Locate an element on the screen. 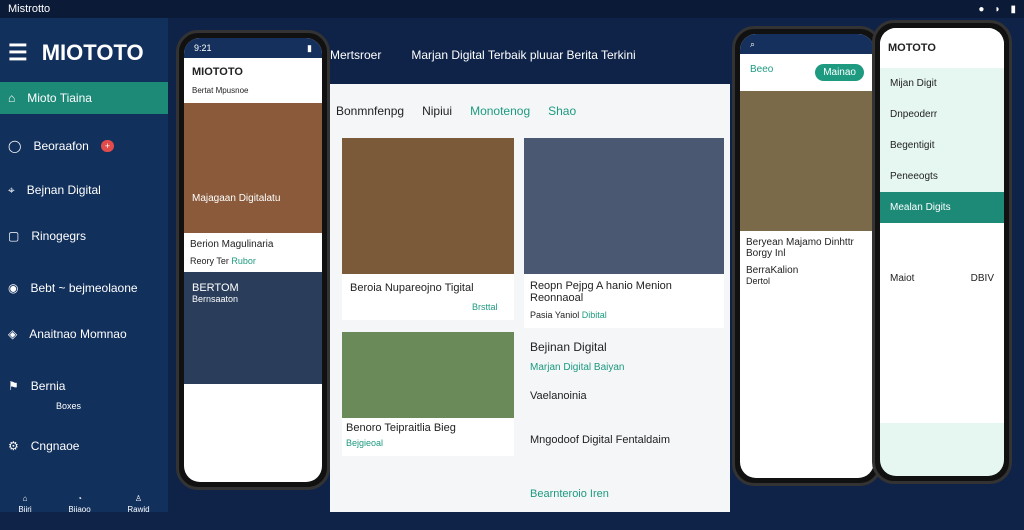 The height and width of the screenshot is (530, 1024). article-card: BERTOM Bernsaaton is located at coordinates (253, 328).